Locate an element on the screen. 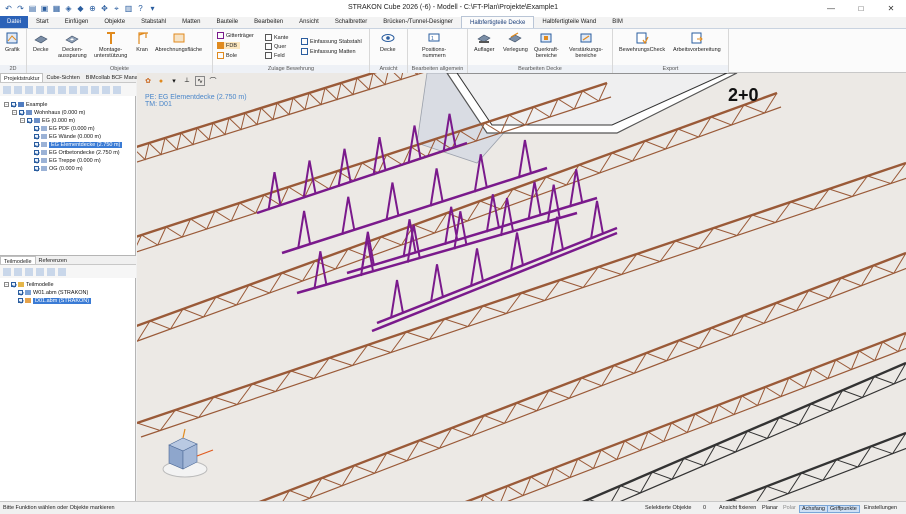 The width and height of the screenshot is (906, 514). pan-icon: ✥ is located at coordinates (104, 8).